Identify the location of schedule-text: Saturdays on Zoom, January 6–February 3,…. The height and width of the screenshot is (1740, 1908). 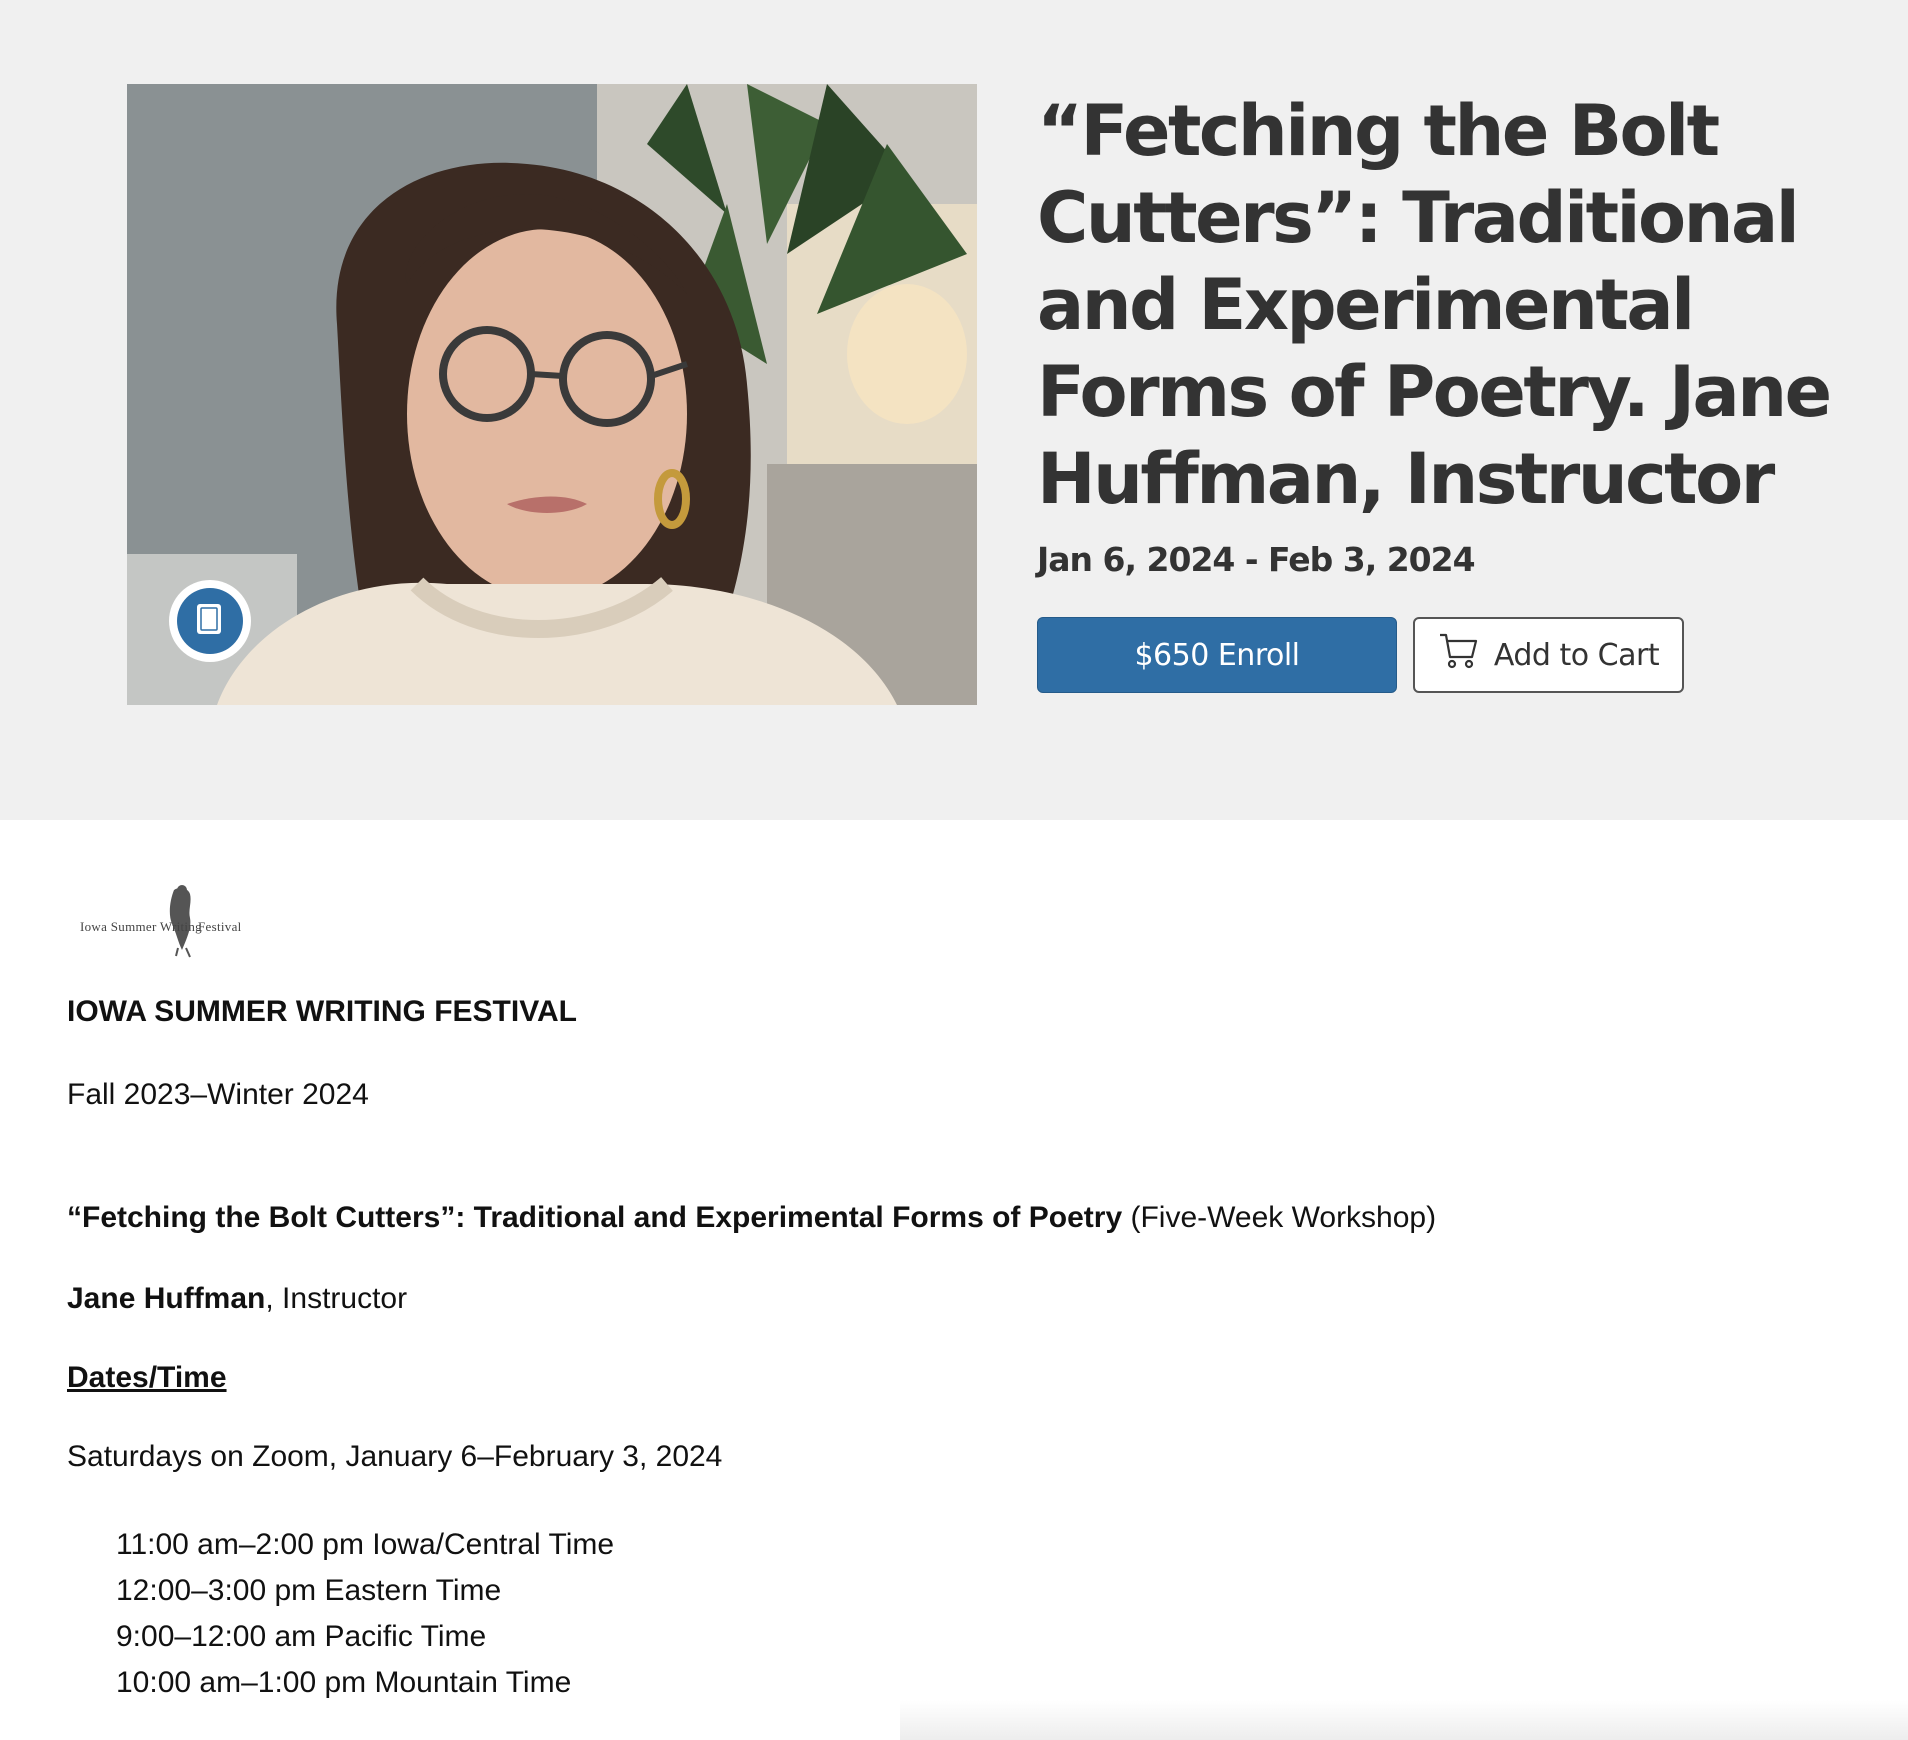
(395, 1456).